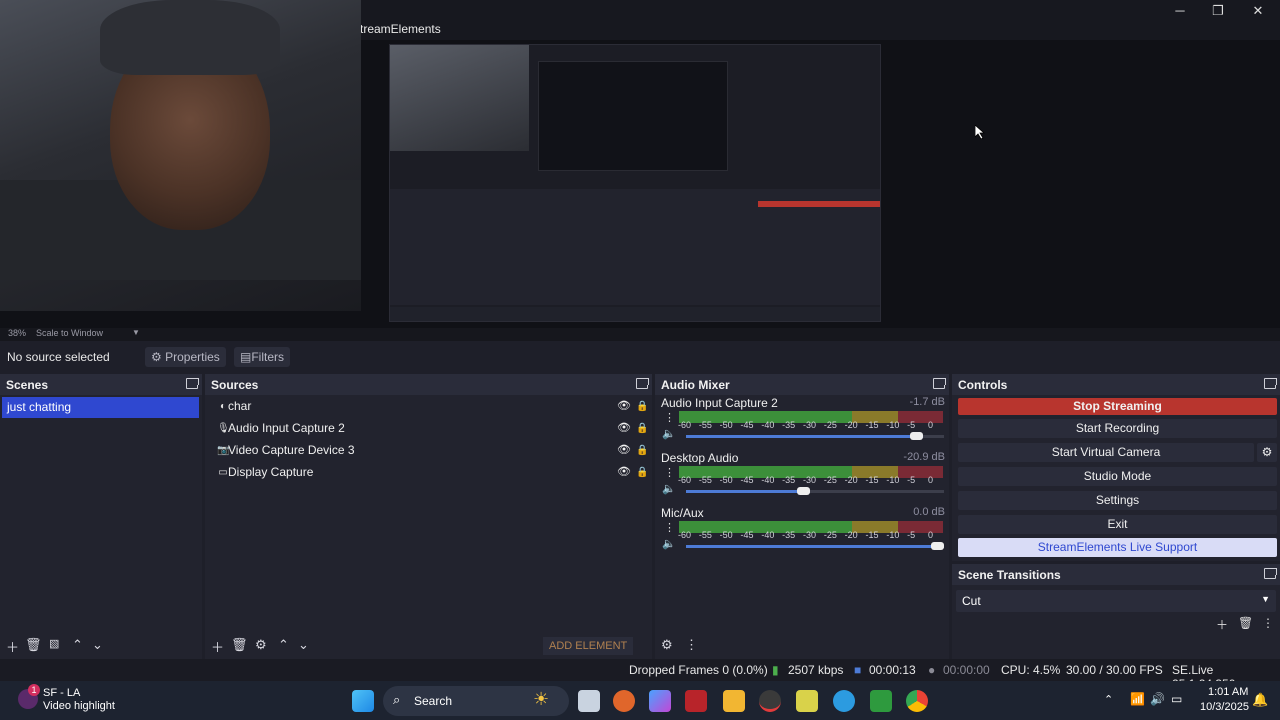  I want to click on close-icon: ✕, so click(1258, 11).